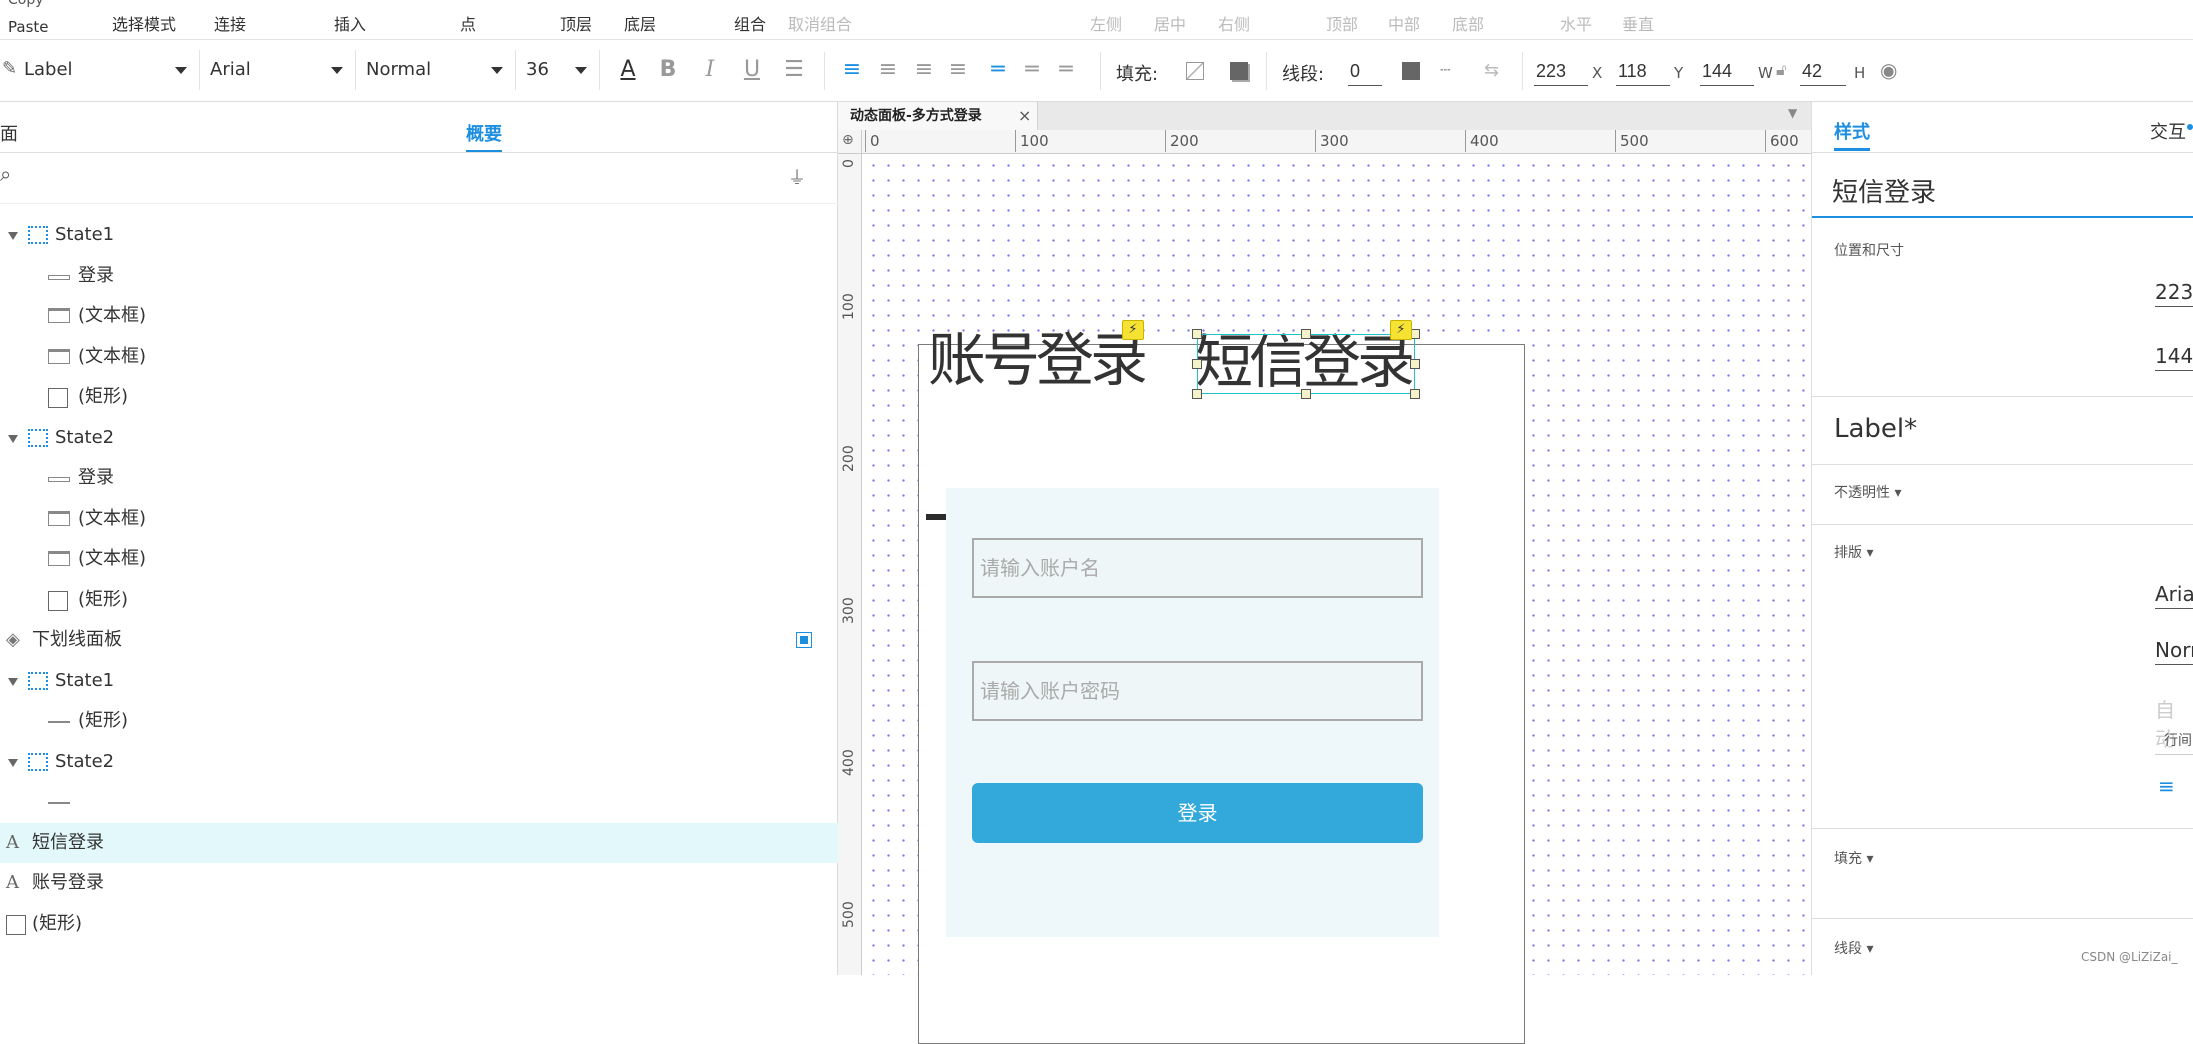 The image size is (2193, 1044). Describe the element at coordinates (1404, 23) in the screenshot. I see `align-middle-button: 中部` at that location.